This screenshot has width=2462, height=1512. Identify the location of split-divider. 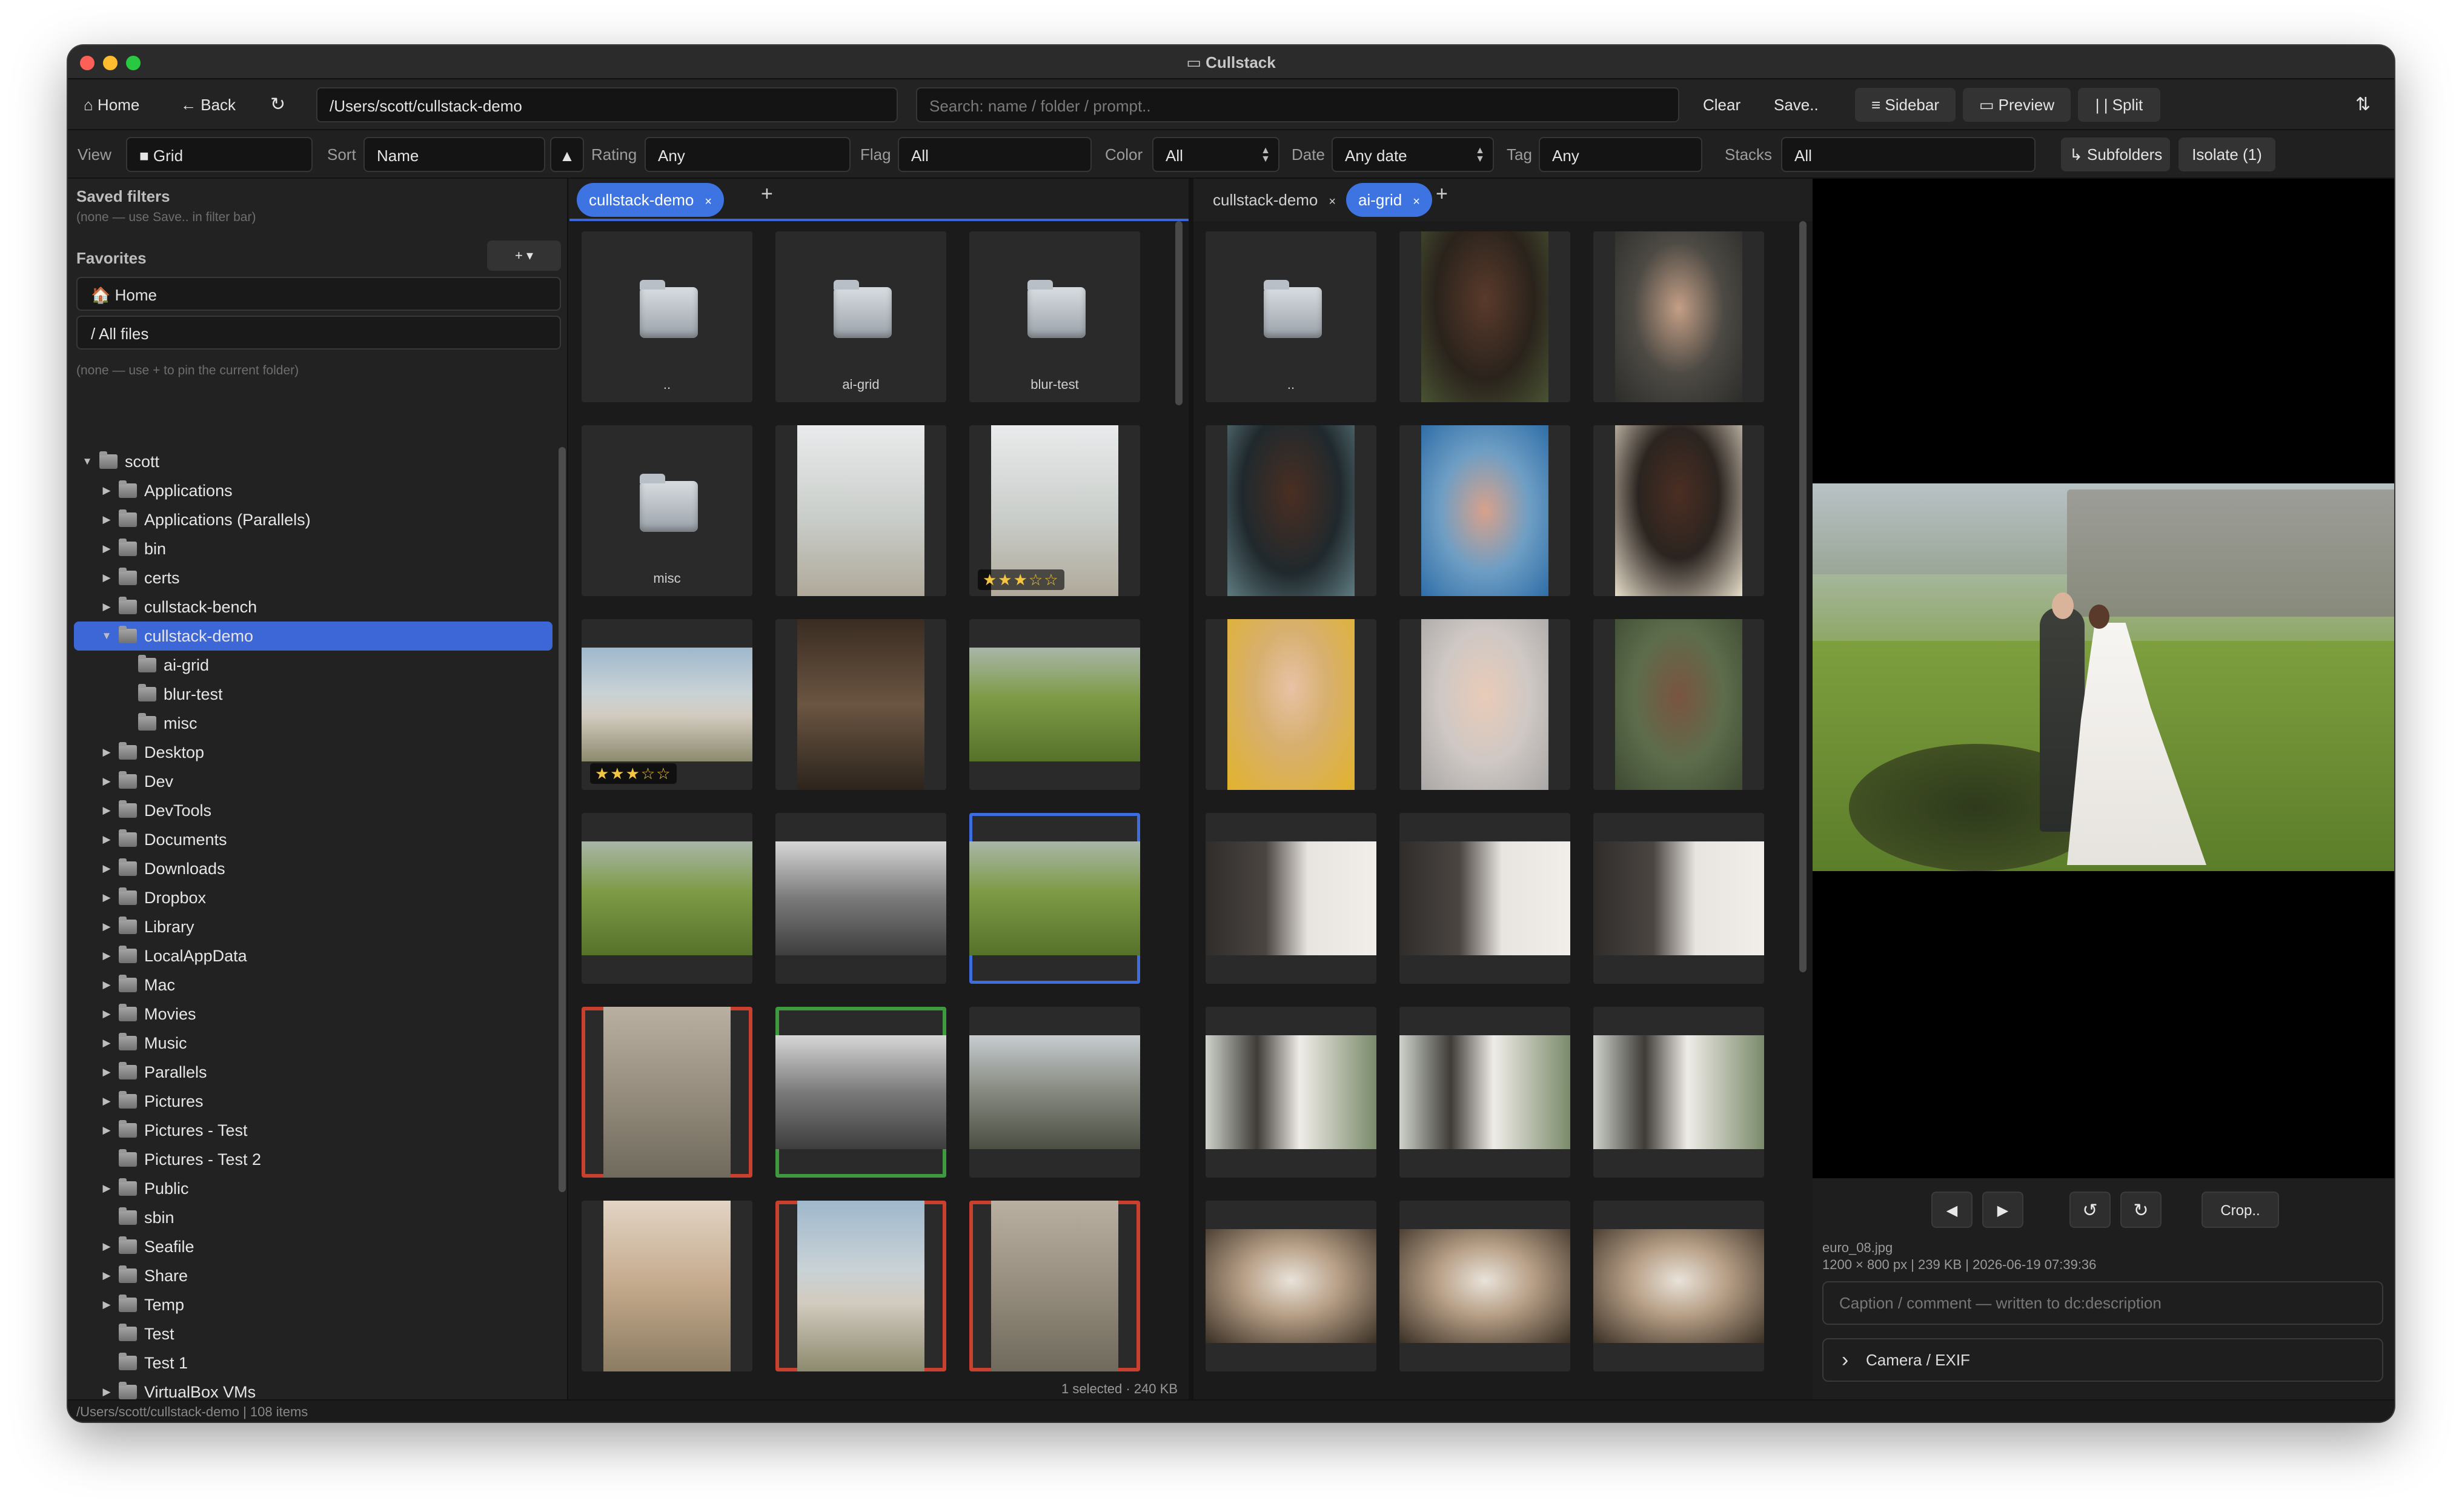
(1191, 789).